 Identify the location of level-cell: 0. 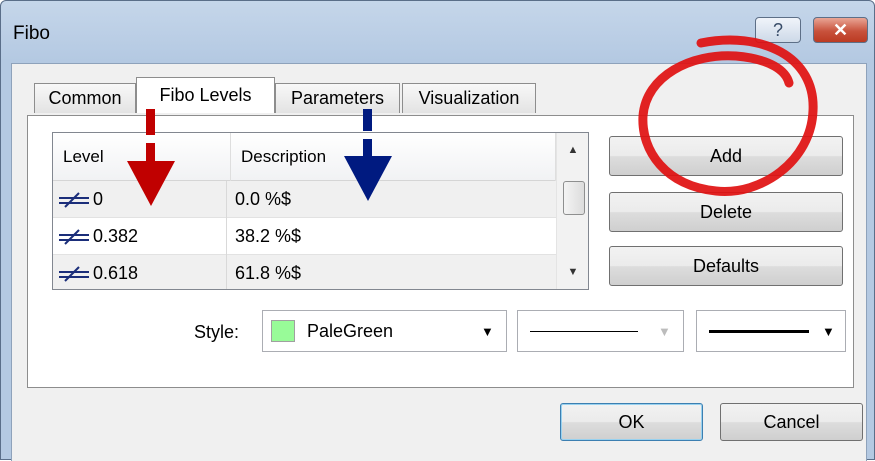
(142, 199).